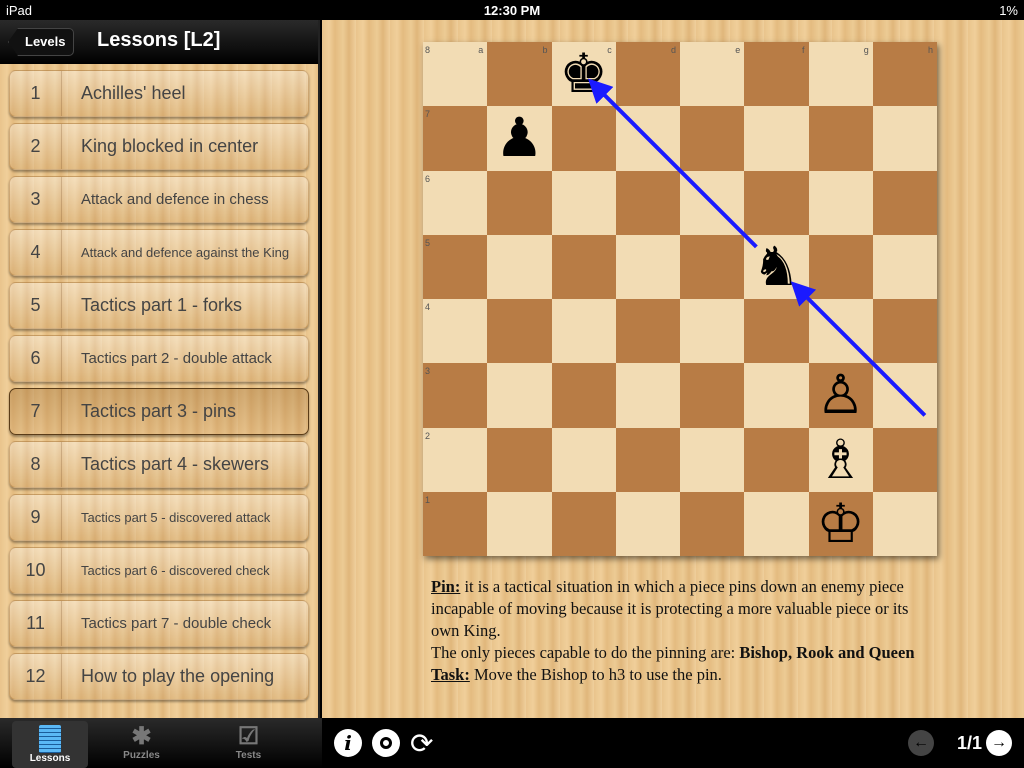 The width and height of the screenshot is (1024, 768). What do you see at coordinates (647, 74) in the screenshot?
I see `square-d8: d` at bounding box center [647, 74].